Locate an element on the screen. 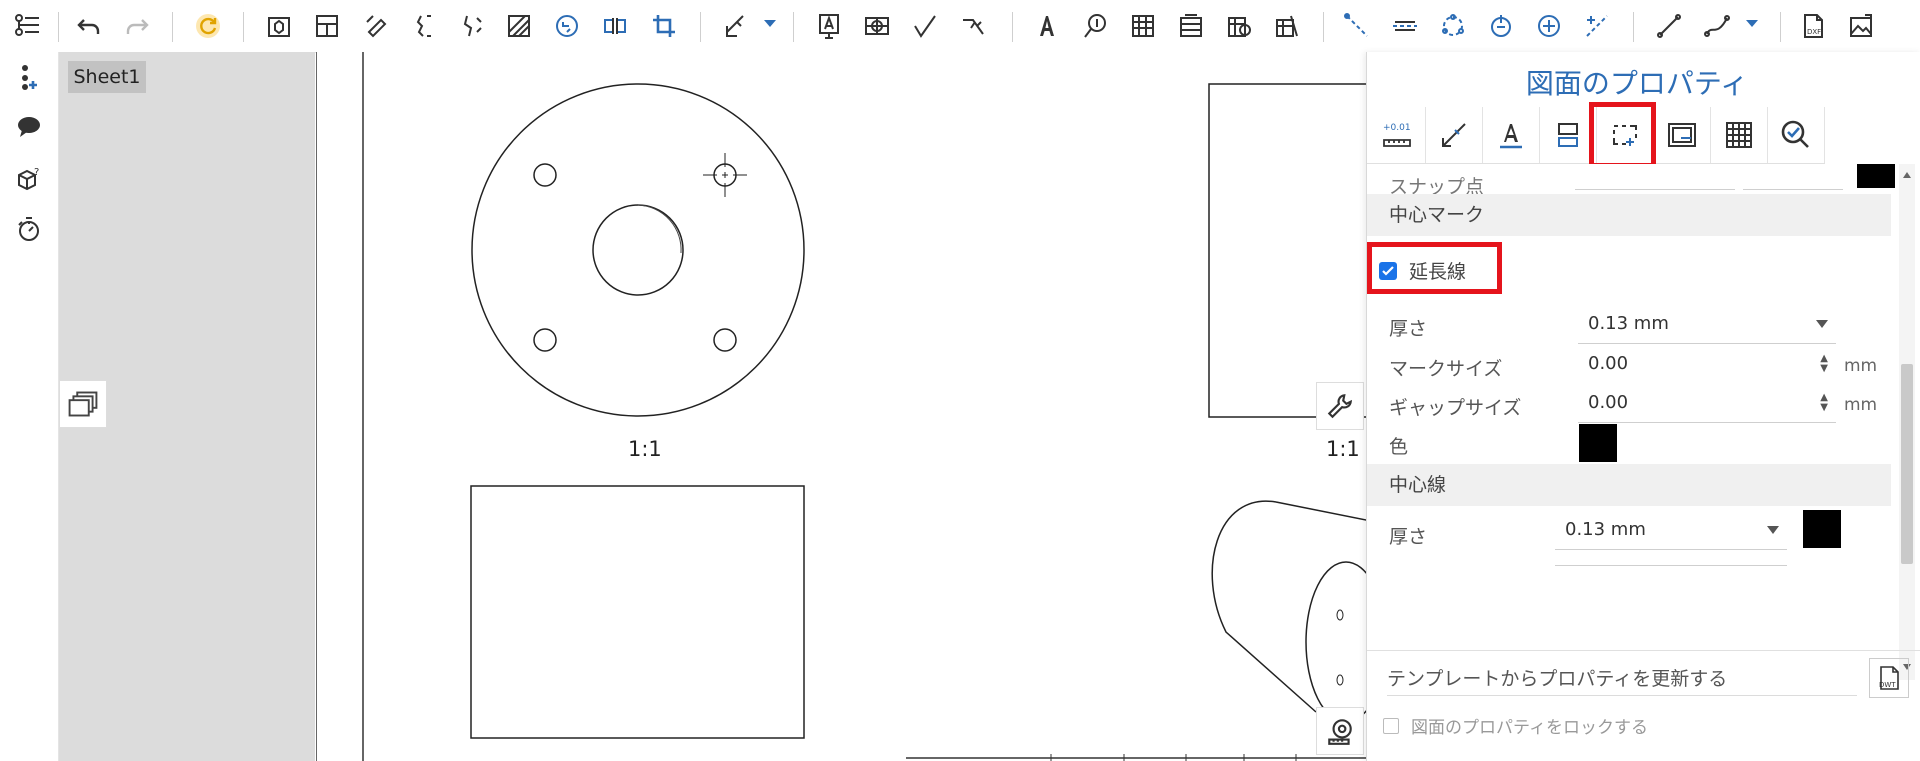 The image size is (1920, 761). tab-check is located at coordinates (1796, 135).